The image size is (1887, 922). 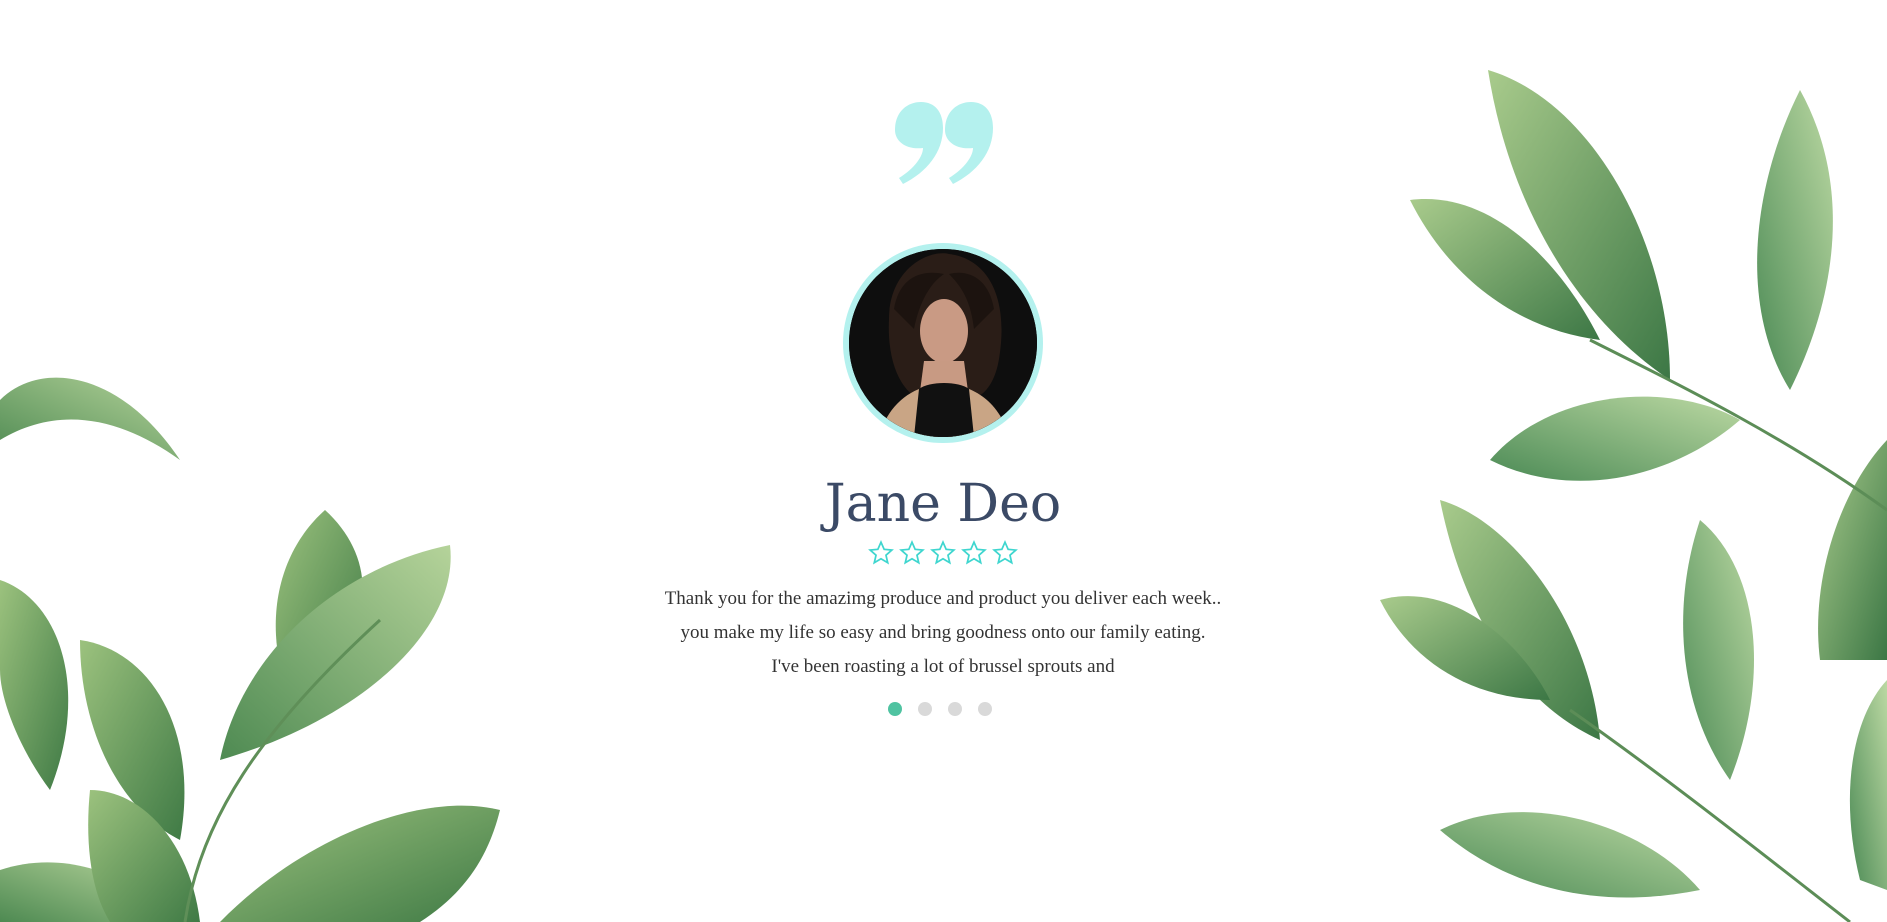 I want to click on woman-portrait-photo, so click(x=943, y=343).